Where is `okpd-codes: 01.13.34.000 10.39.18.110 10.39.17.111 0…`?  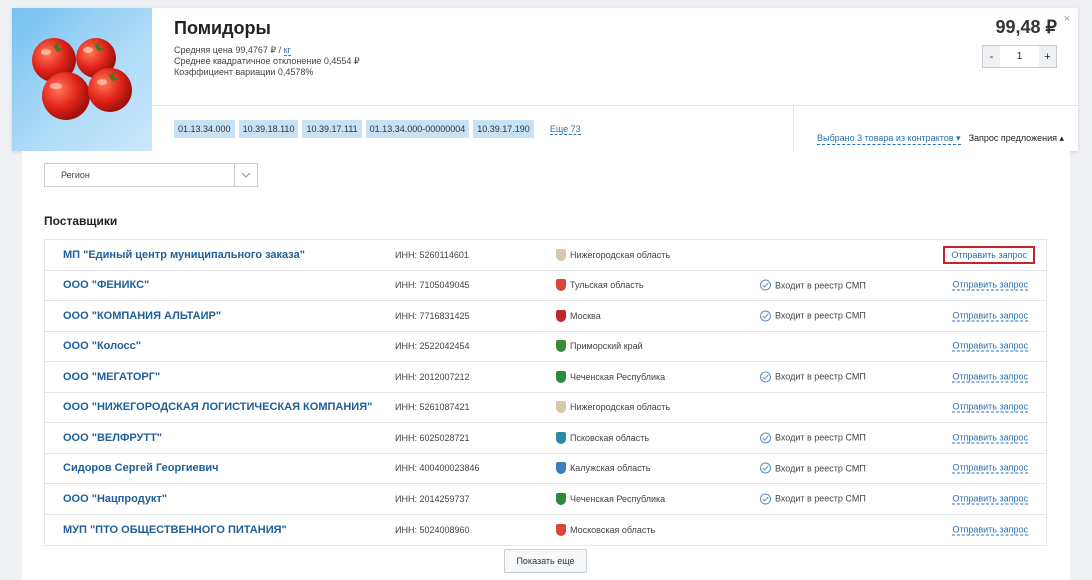 okpd-codes: 01.13.34.000 10.39.18.110 10.39.17.111 0… is located at coordinates (377, 129).